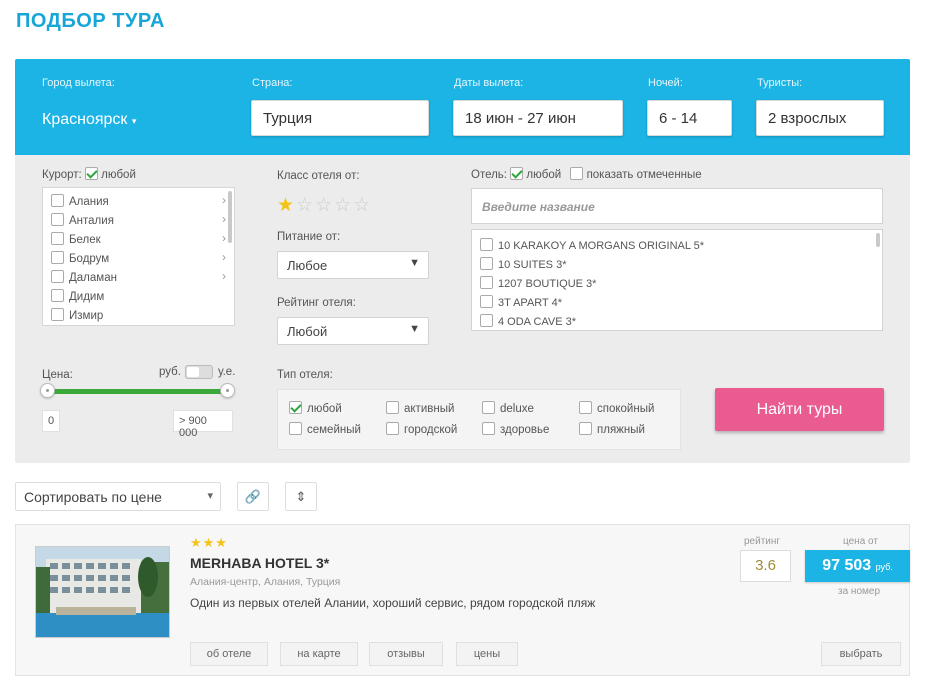 This screenshot has height=684, width=927. Describe the element at coordinates (765, 566) in the screenshot. I see `rating-badge: 3.6` at that location.